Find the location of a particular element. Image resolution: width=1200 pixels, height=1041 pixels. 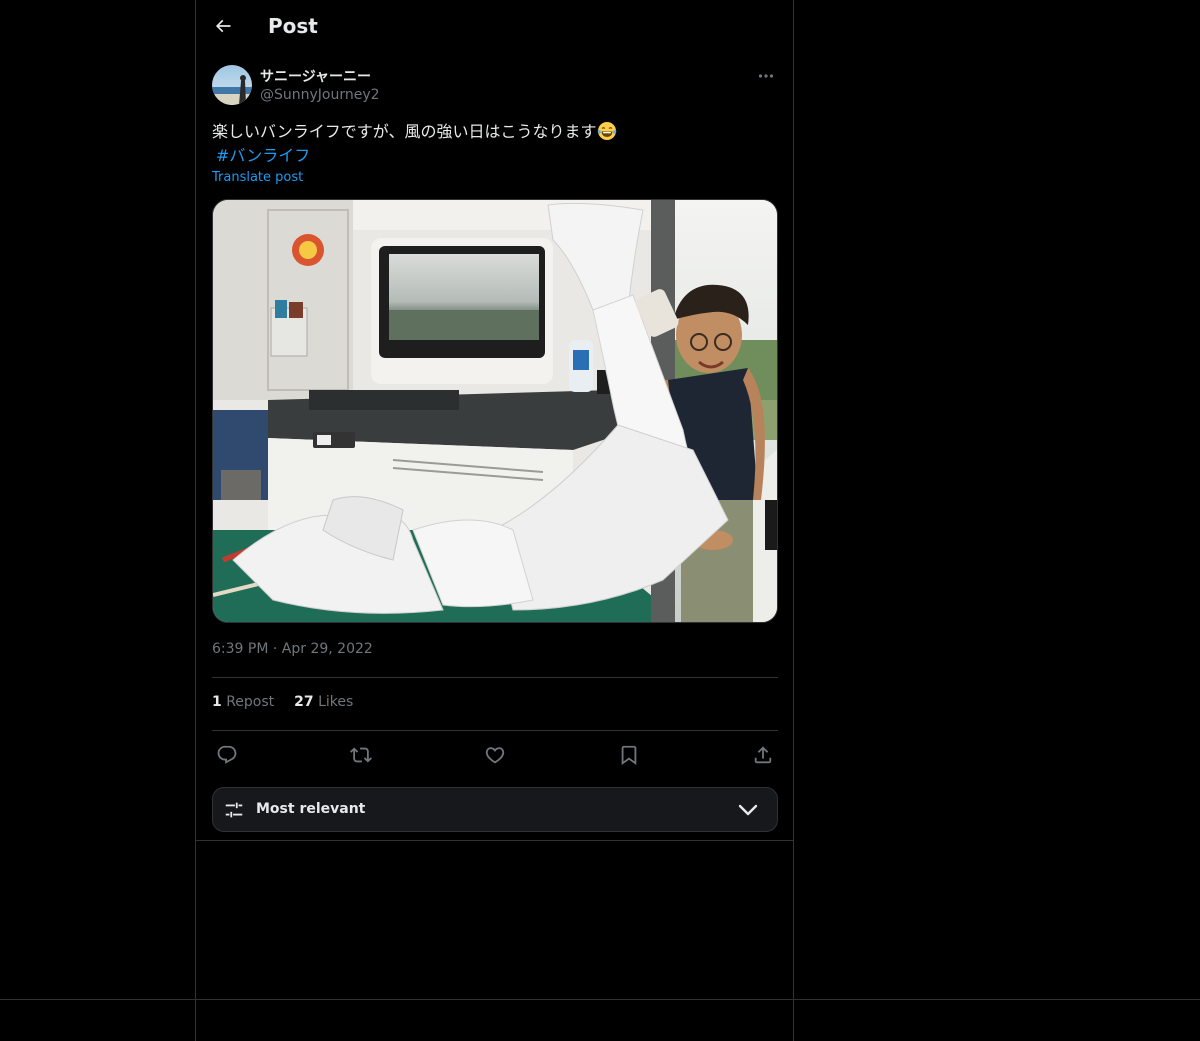

author-handle: @SunnyJourney2 is located at coordinates (320, 95).